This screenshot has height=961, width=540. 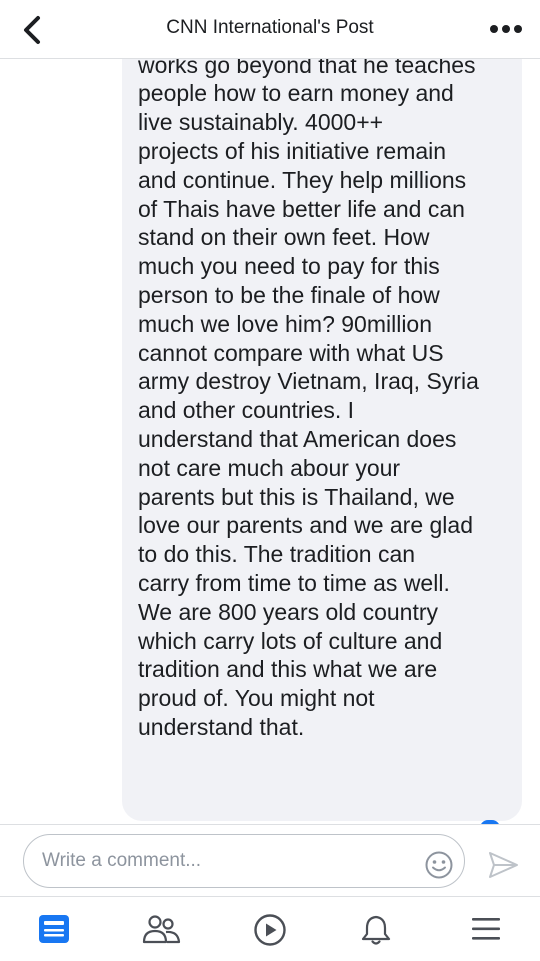 I want to click on tab-news-feed, so click(x=54, y=929).